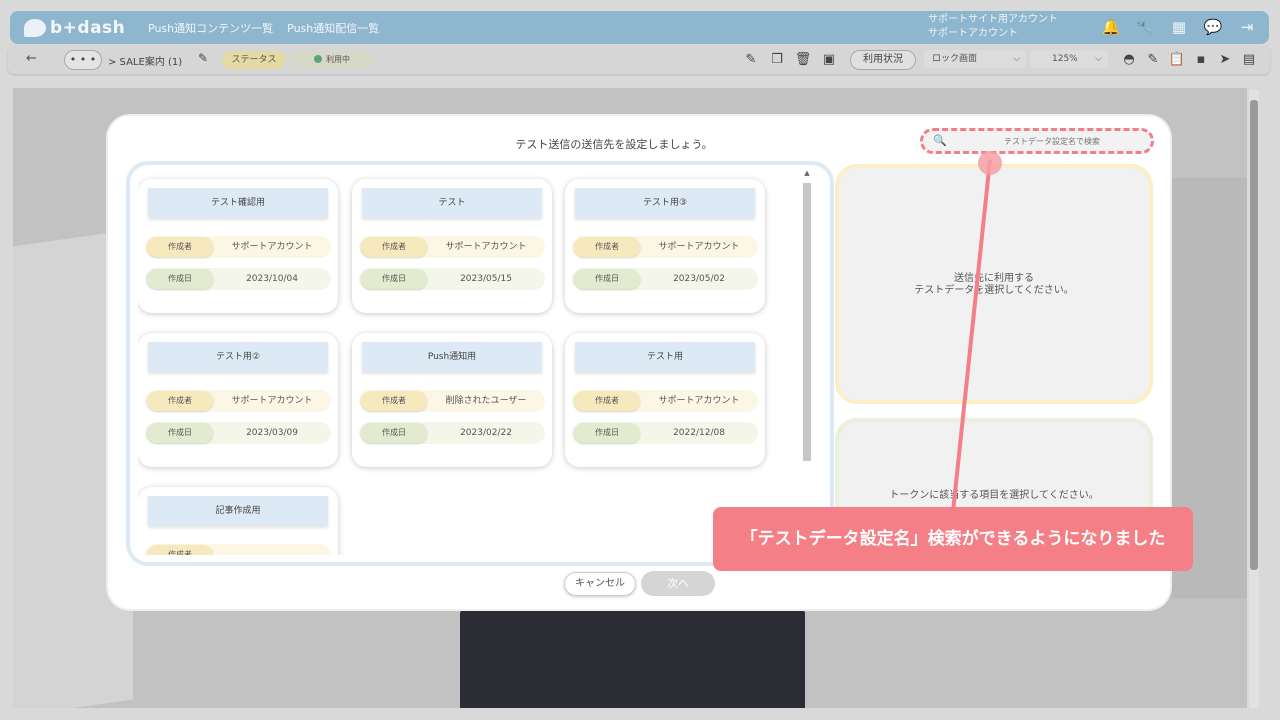  What do you see at coordinates (1201, 60) in the screenshot?
I see `user-card-icon: ▪` at bounding box center [1201, 60].